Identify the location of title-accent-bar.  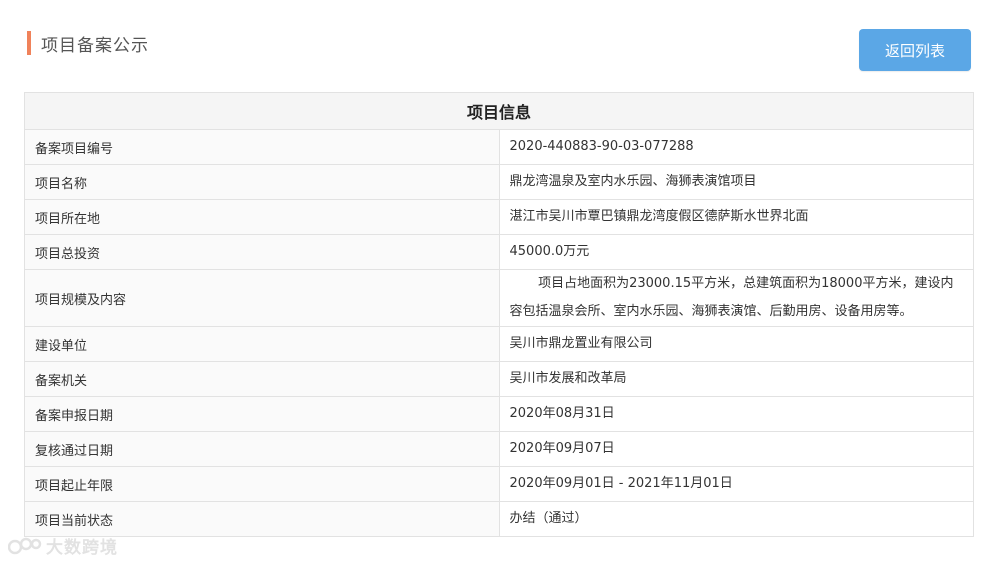
(29, 43).